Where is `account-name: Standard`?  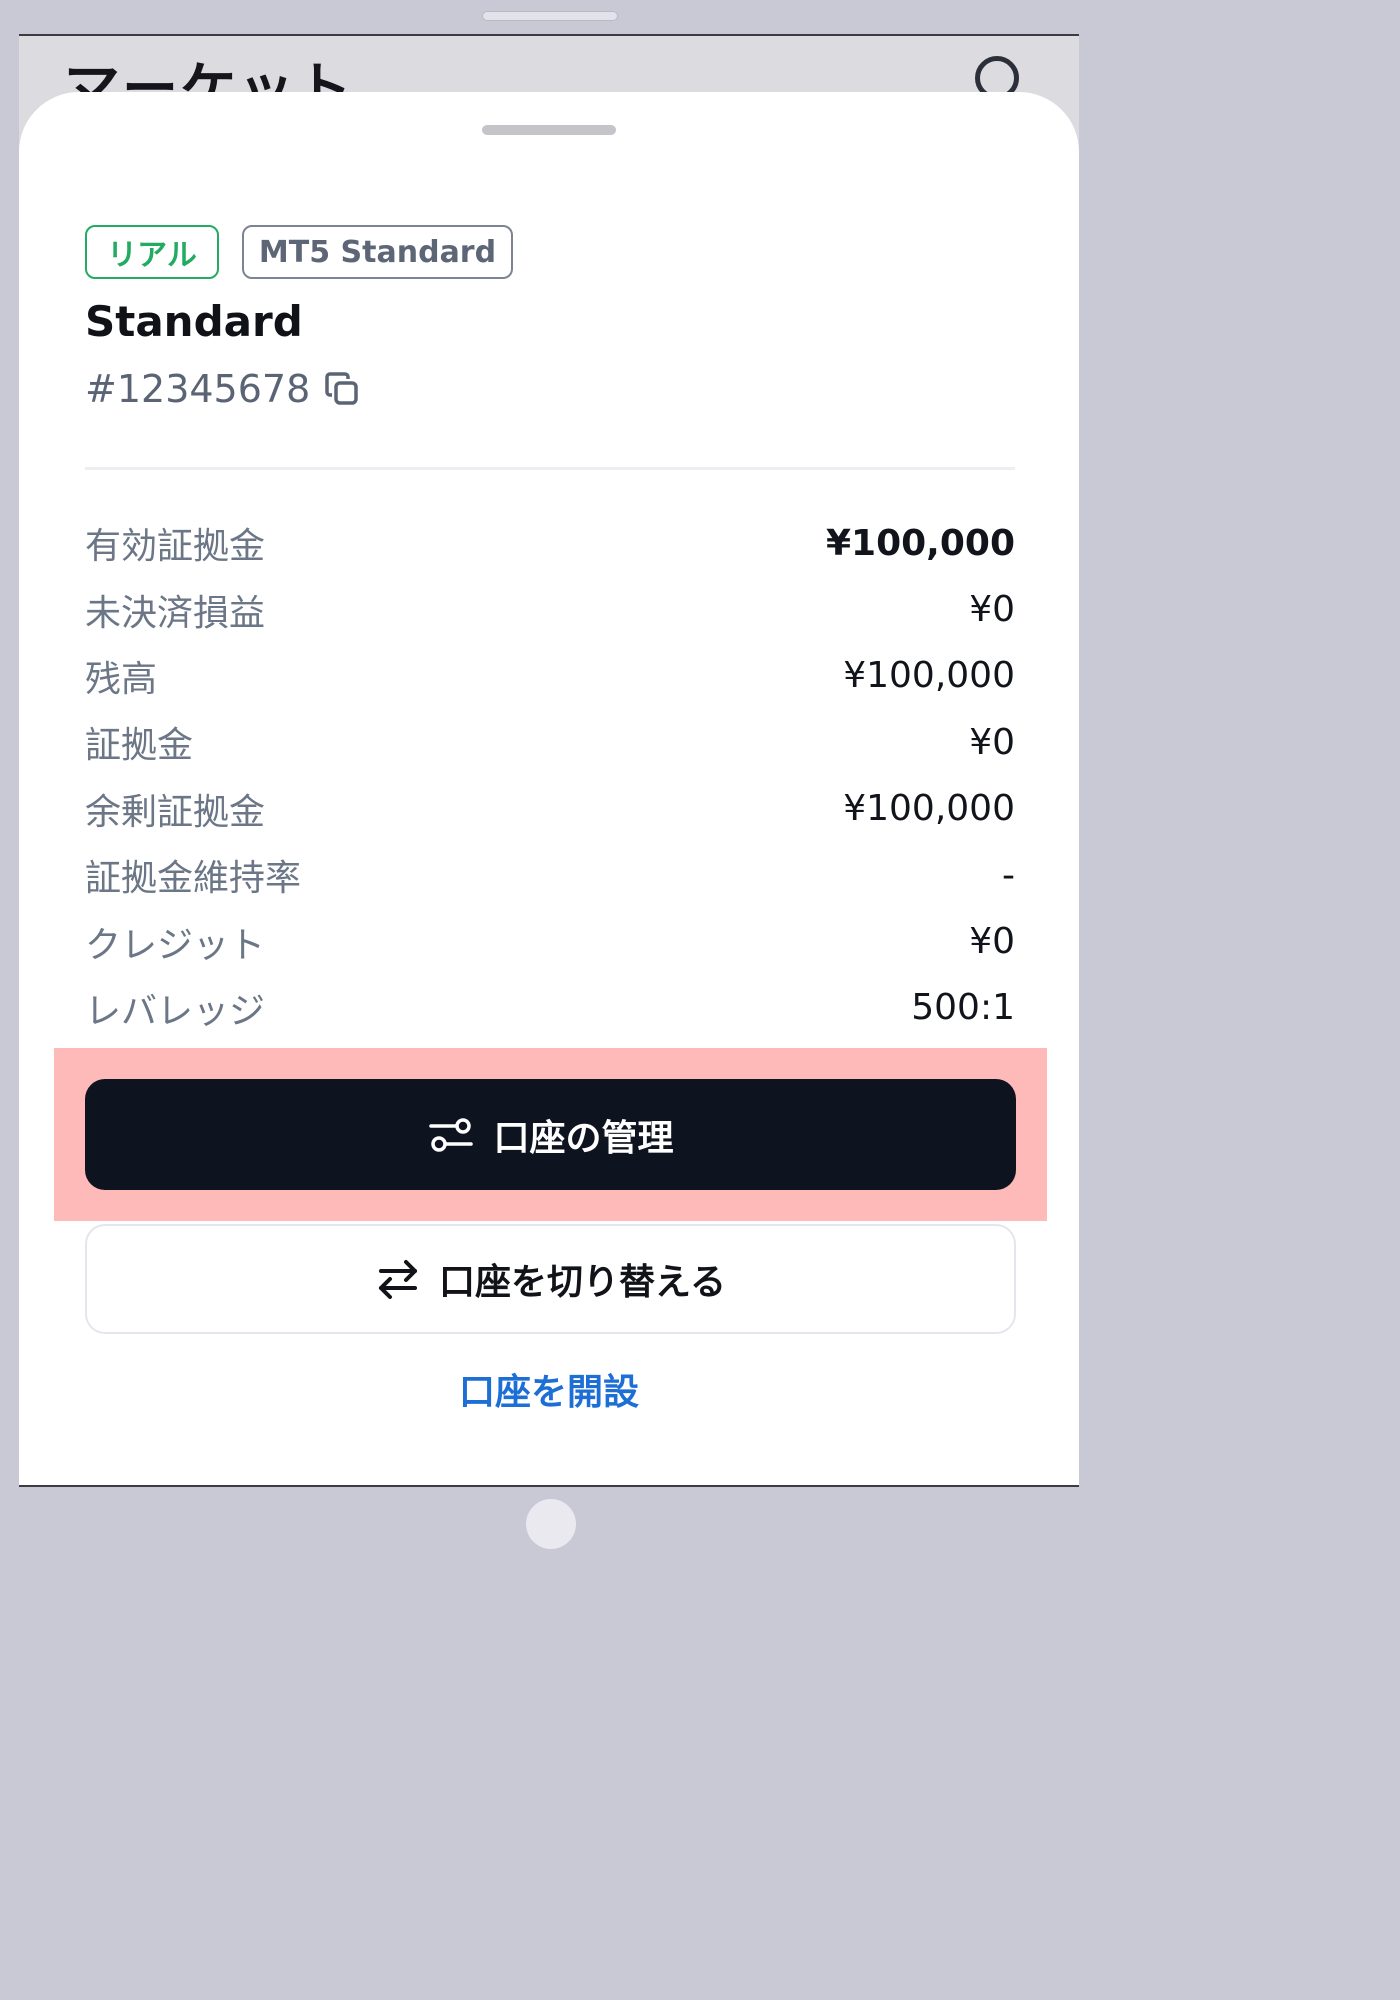 account-name: Standard is located at coordinates (194, 321).